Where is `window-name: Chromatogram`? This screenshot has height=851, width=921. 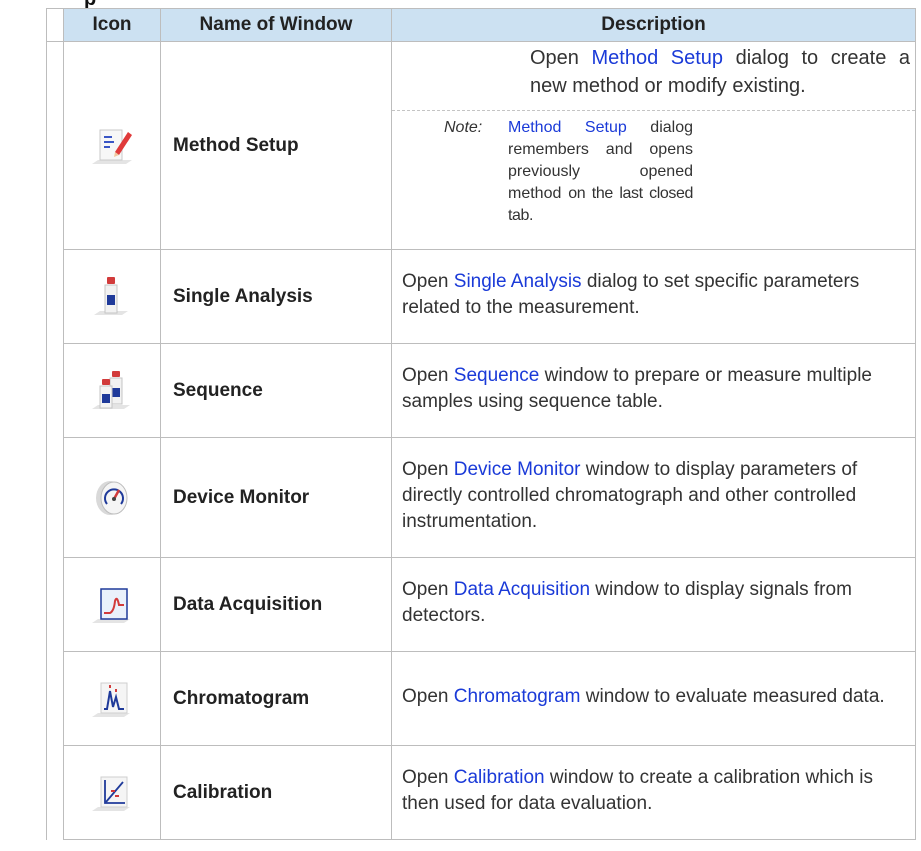
window-name: Chromatogram is located at coordinates (276, 698).